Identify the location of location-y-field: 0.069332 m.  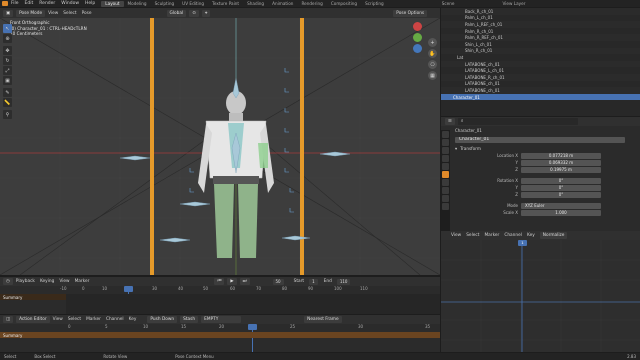
(561, 162).